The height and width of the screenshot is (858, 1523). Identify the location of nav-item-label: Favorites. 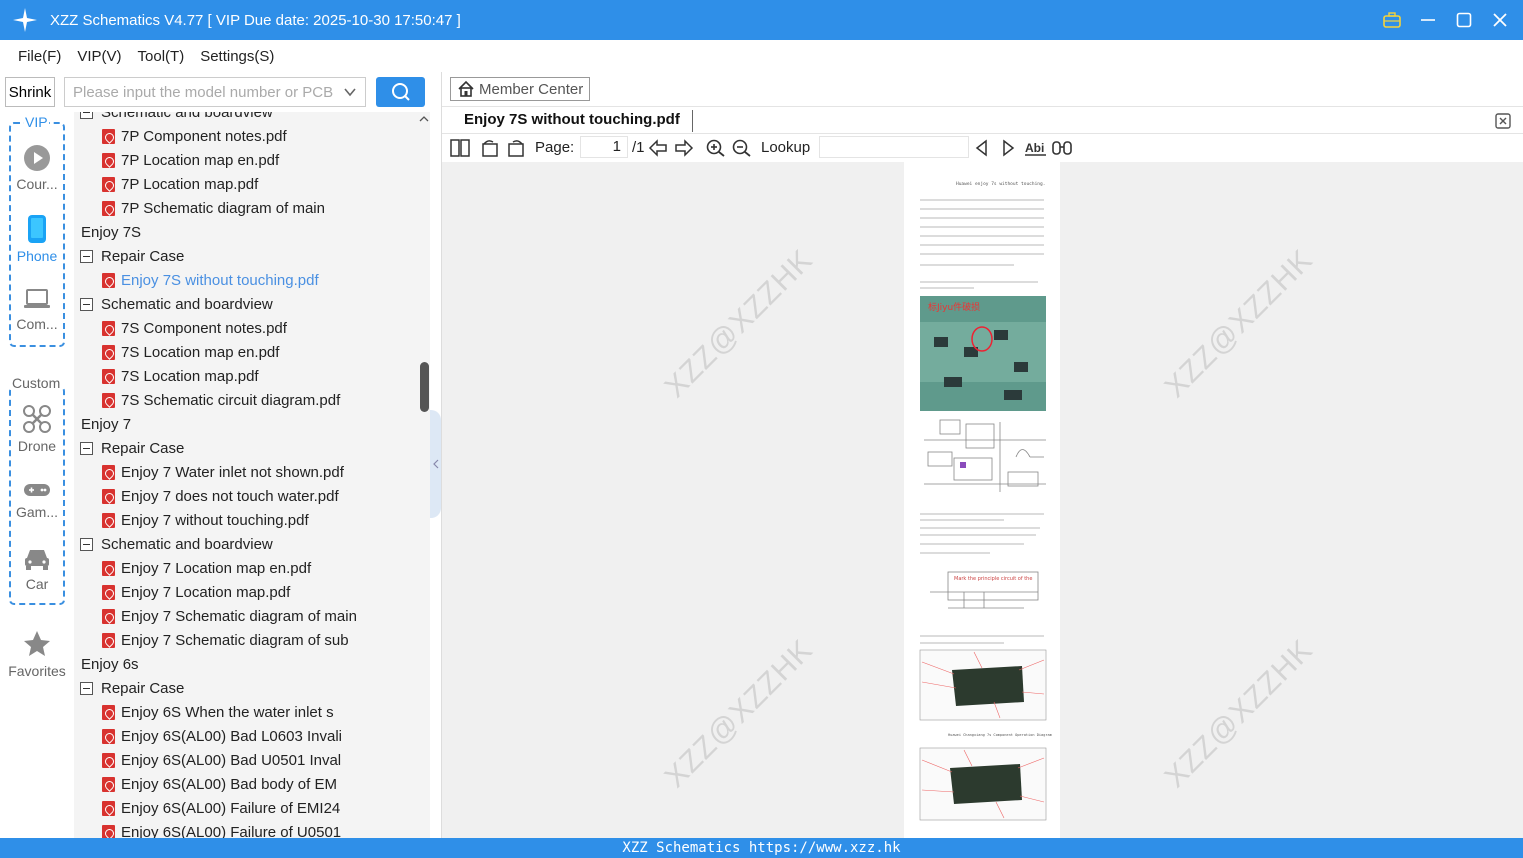
(37, 671).